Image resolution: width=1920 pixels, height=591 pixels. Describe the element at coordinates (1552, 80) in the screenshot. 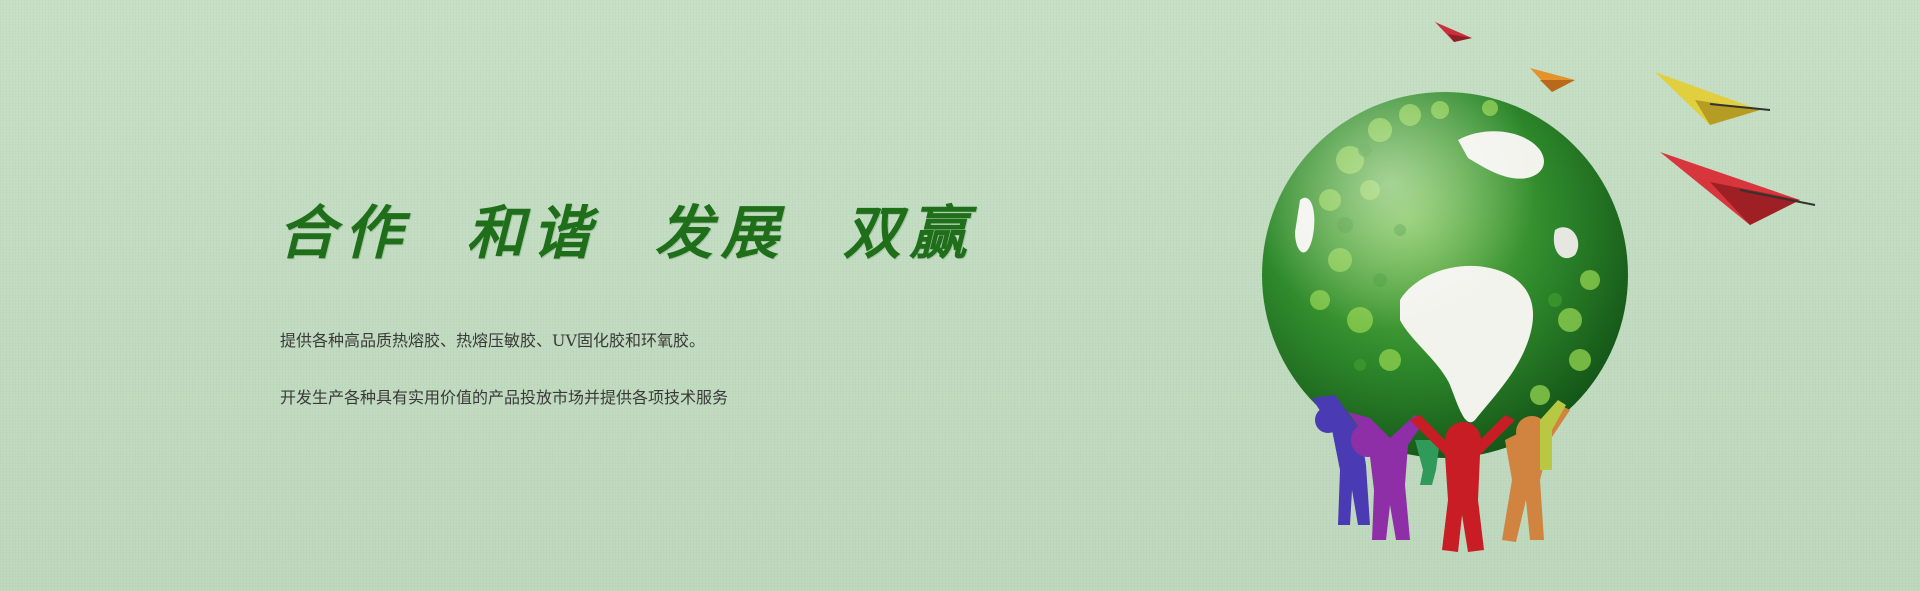

I see `paper-plane-icon-orange` at that location.